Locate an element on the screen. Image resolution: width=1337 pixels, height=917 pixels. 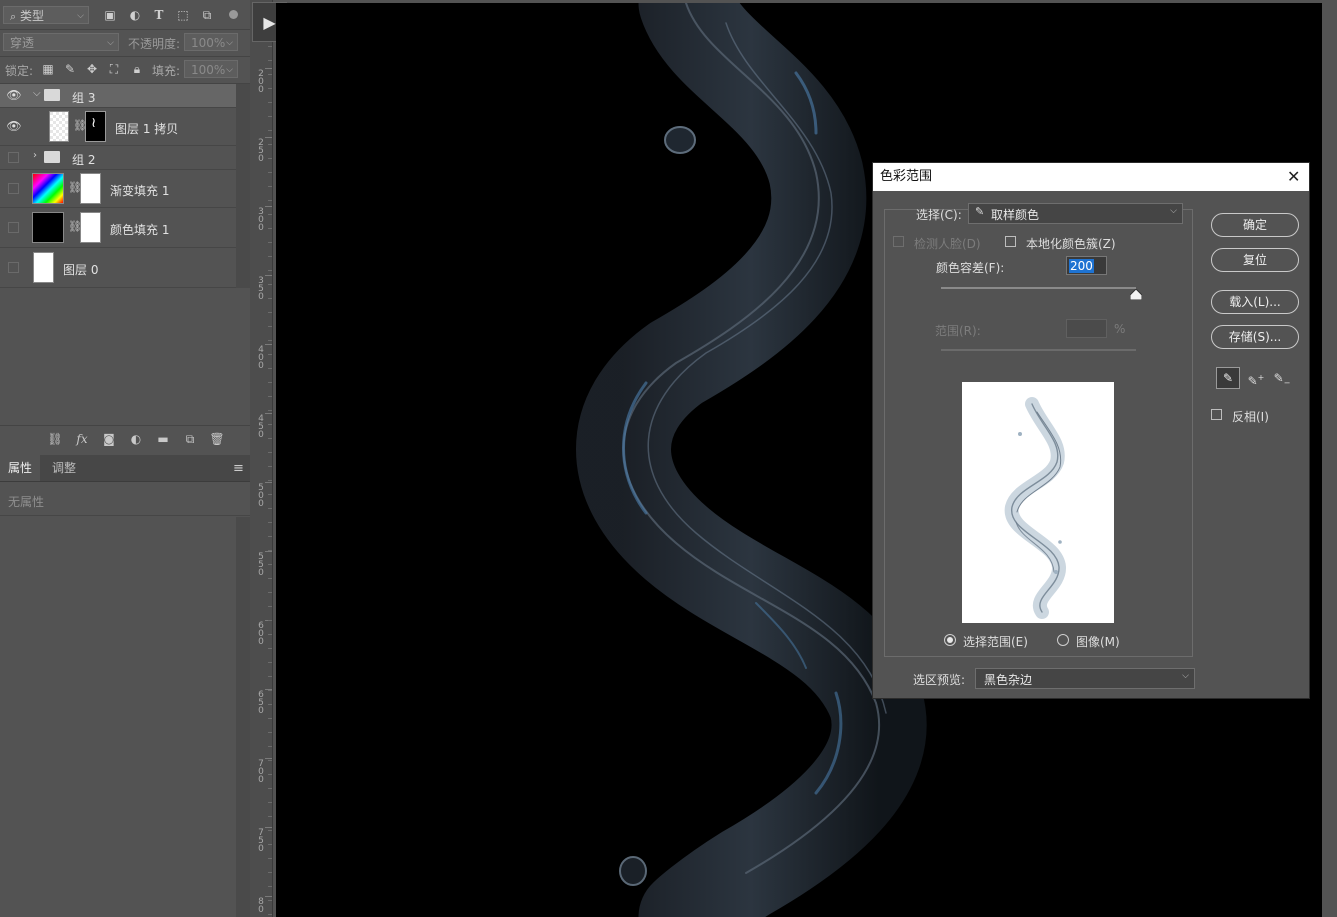
eyedropper-plus-icon: ✎+ is located at coordinates (1256, 378).